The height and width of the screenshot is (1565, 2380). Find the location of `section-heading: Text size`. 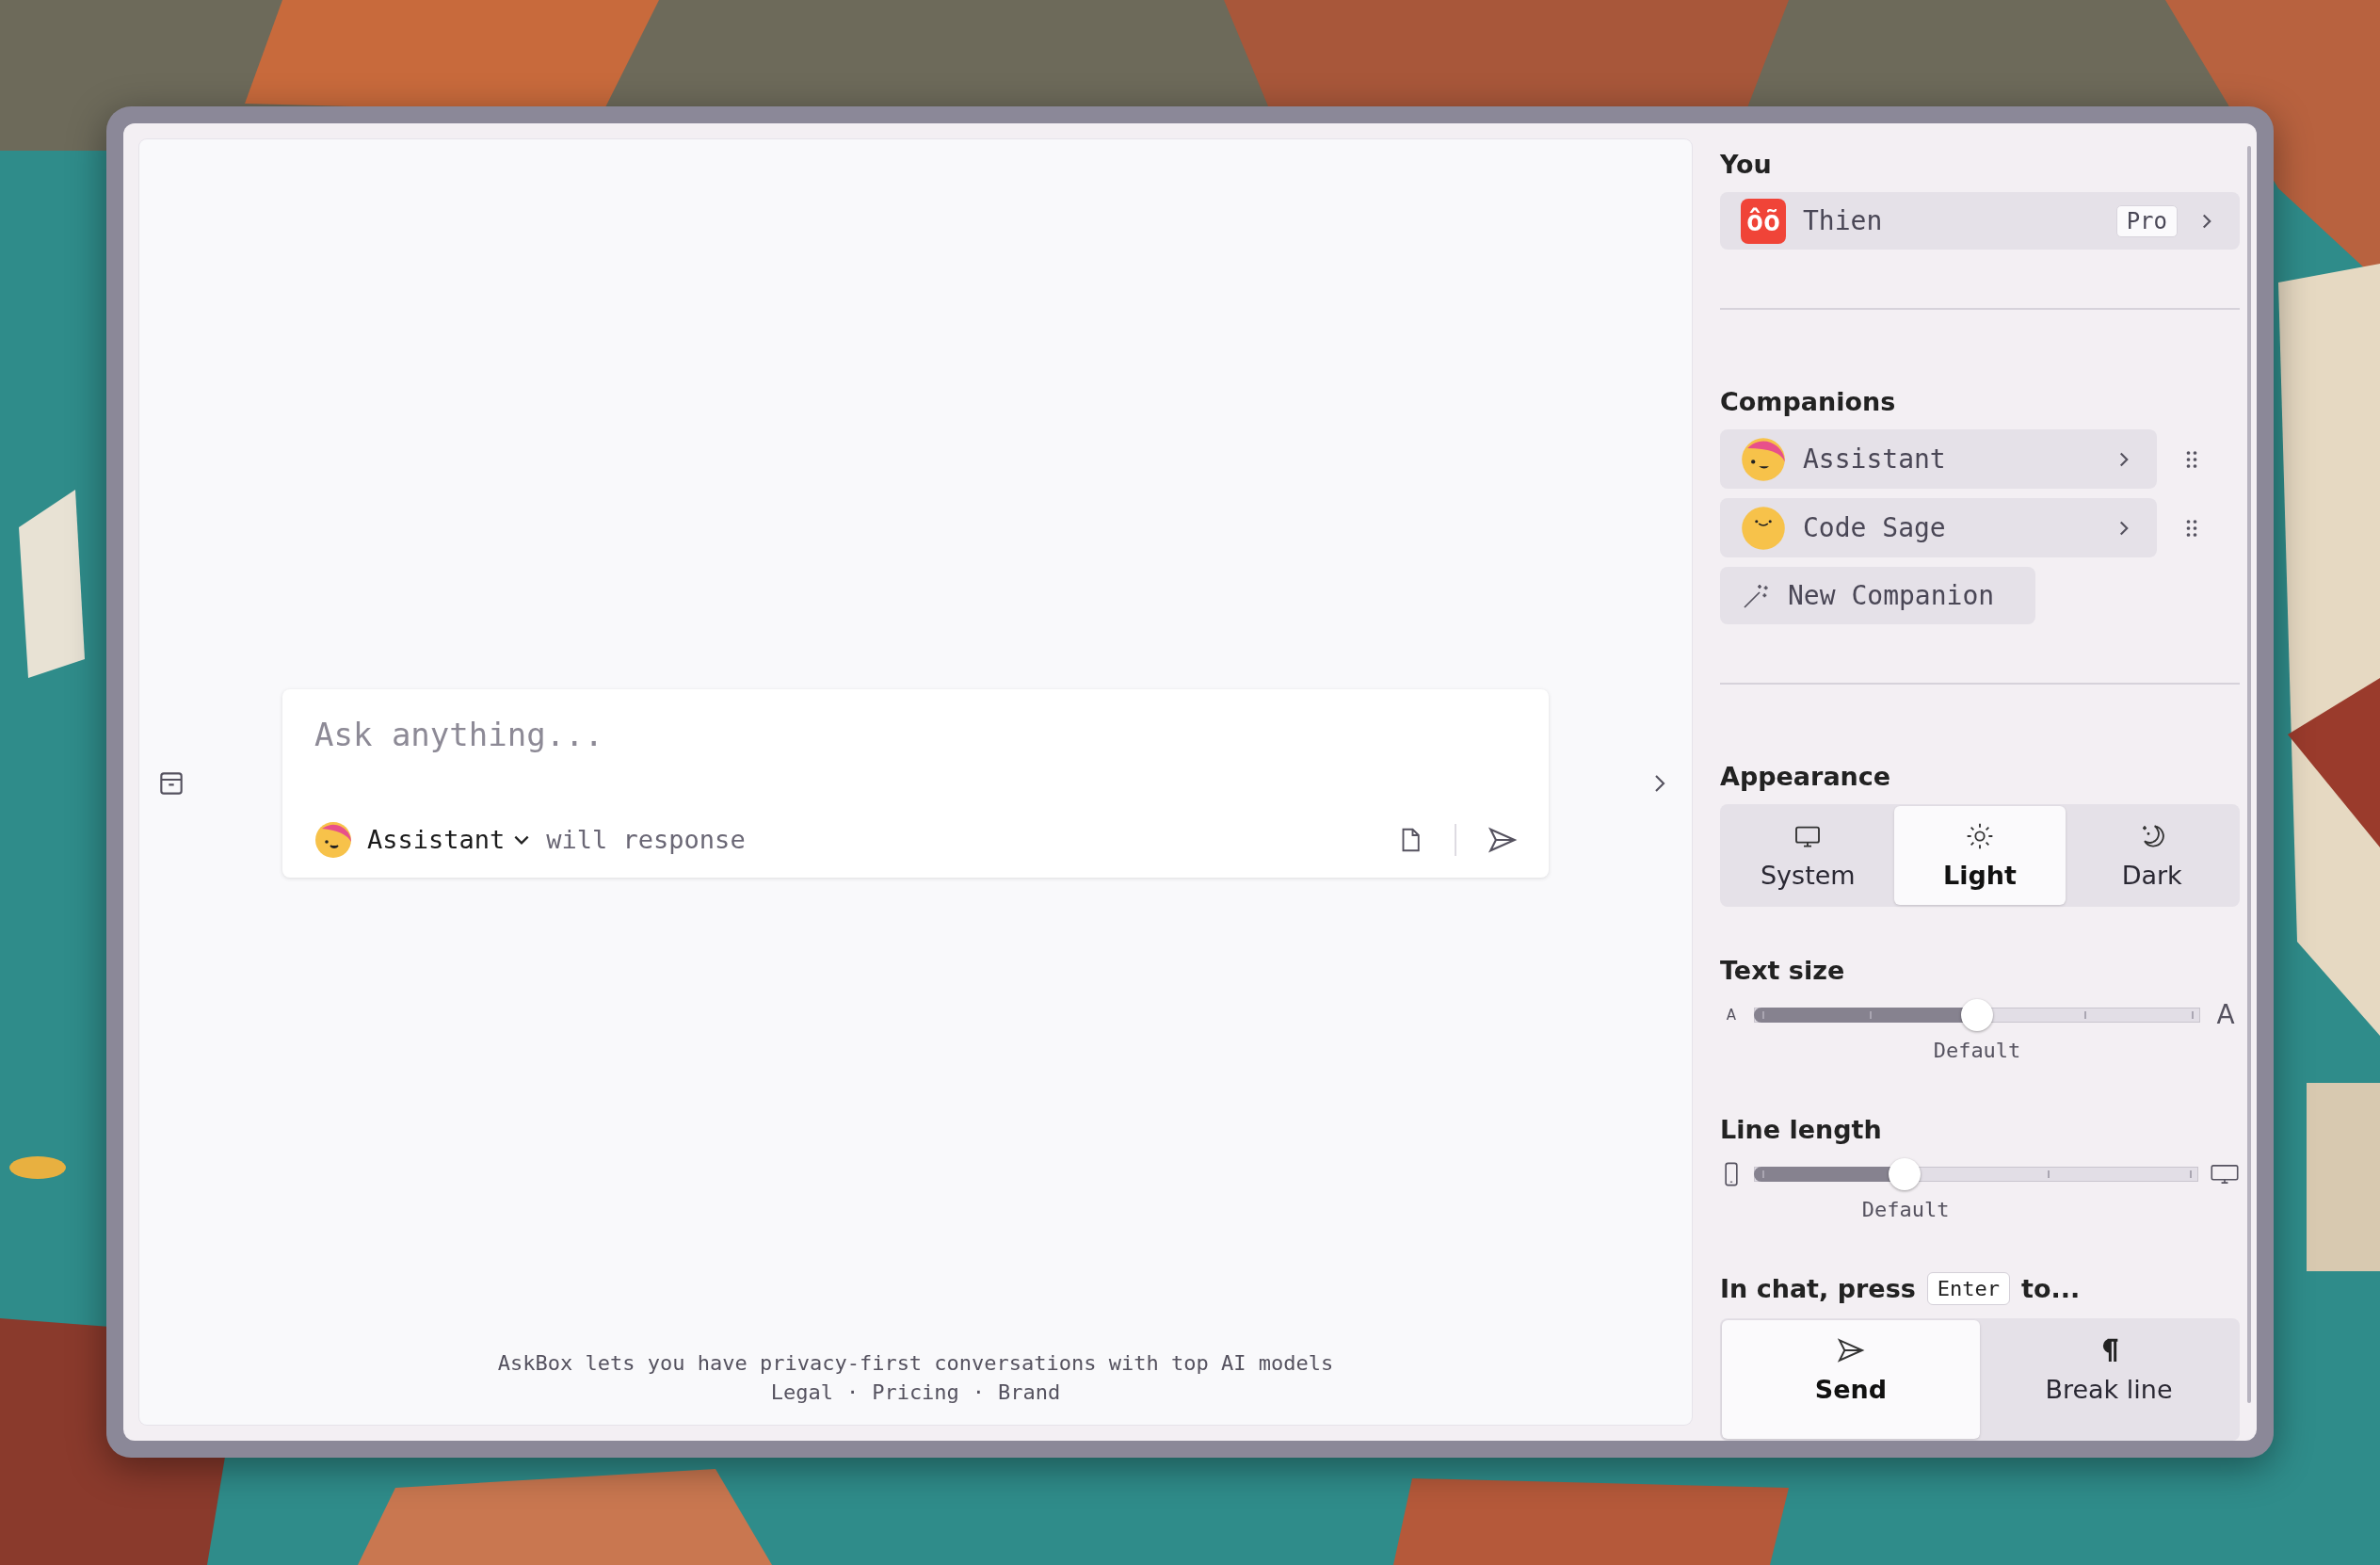

section-heading: Text size is located at coordinates (1783, 971).